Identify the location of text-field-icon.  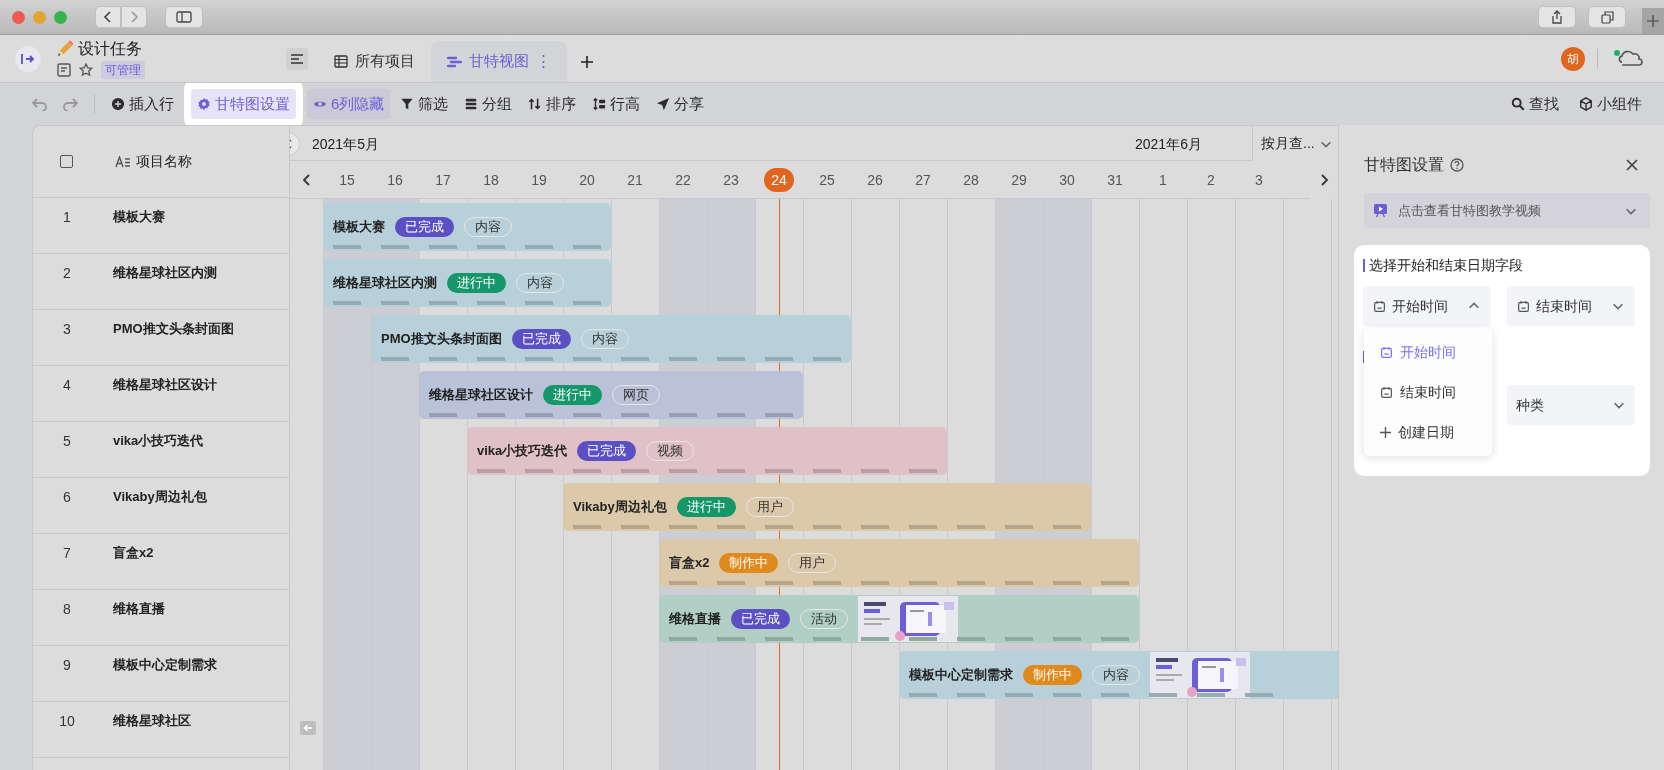
(123, 161).